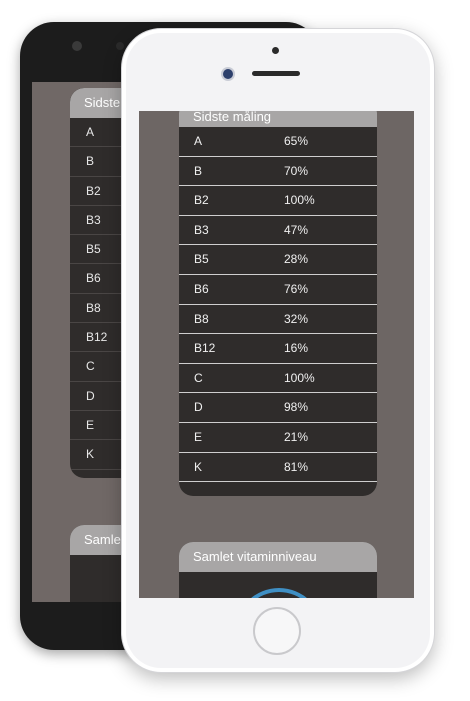 The image size is (470, 701). Describe the element at coordinates (278, 119) in the screenshot. I see `card-title: Sidste måling` at that location.